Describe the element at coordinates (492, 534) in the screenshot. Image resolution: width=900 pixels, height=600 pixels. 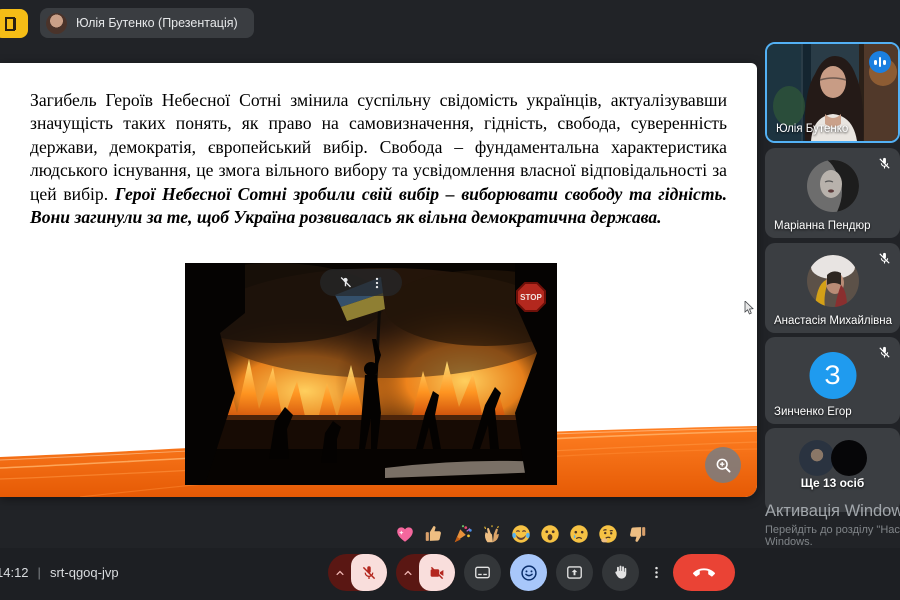
I see `clapping-hands-icon` at that location.